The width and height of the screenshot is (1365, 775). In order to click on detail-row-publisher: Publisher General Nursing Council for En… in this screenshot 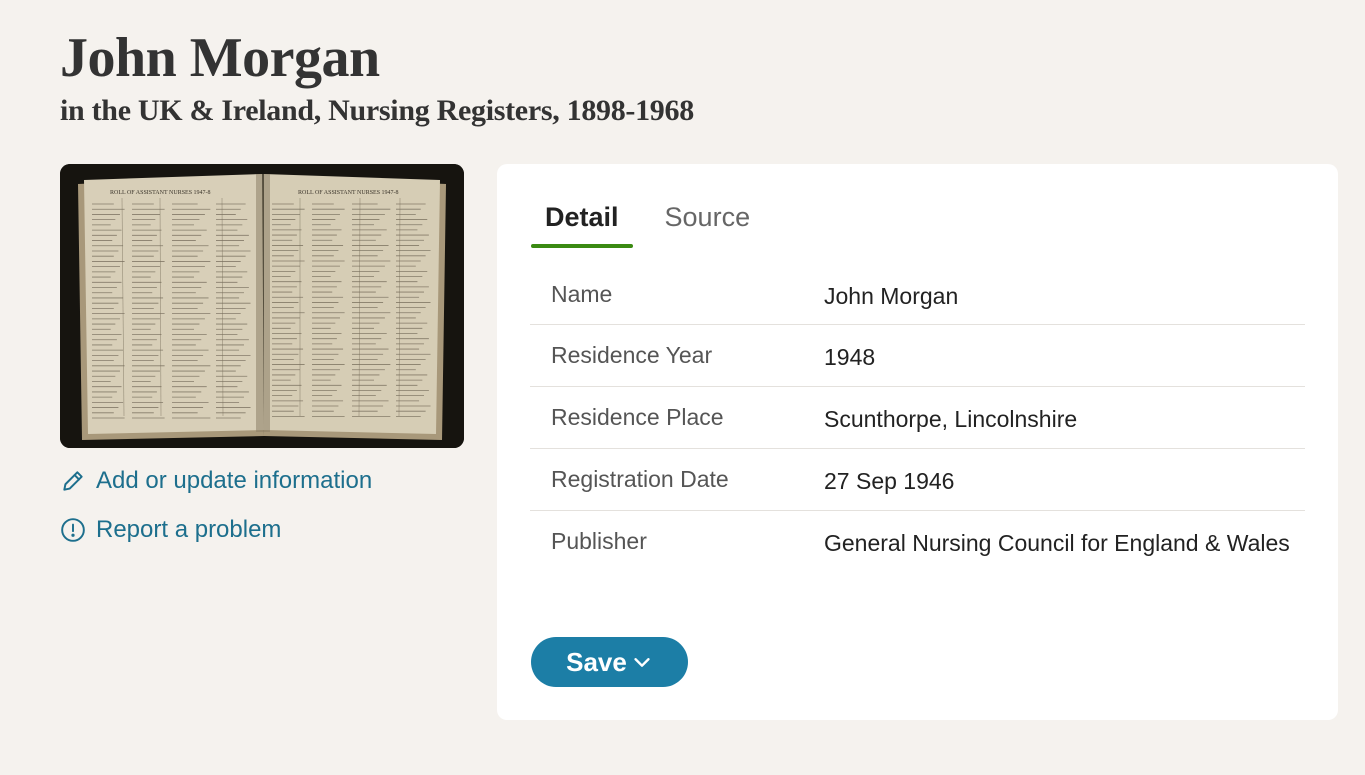, I will do `click(917, 556)`.